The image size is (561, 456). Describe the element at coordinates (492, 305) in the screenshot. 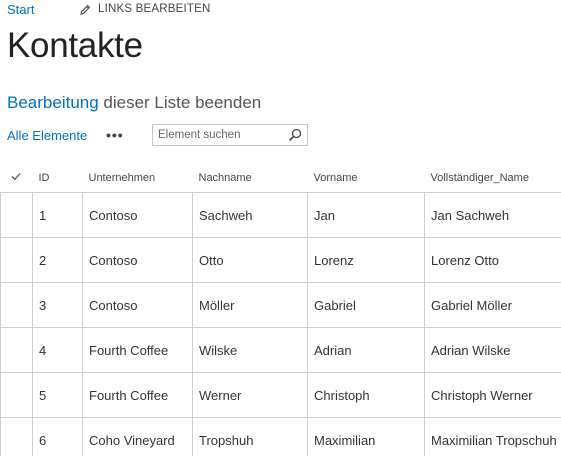

I see `cell-vollstaendiger-name: Gabriel Möller` at that location.